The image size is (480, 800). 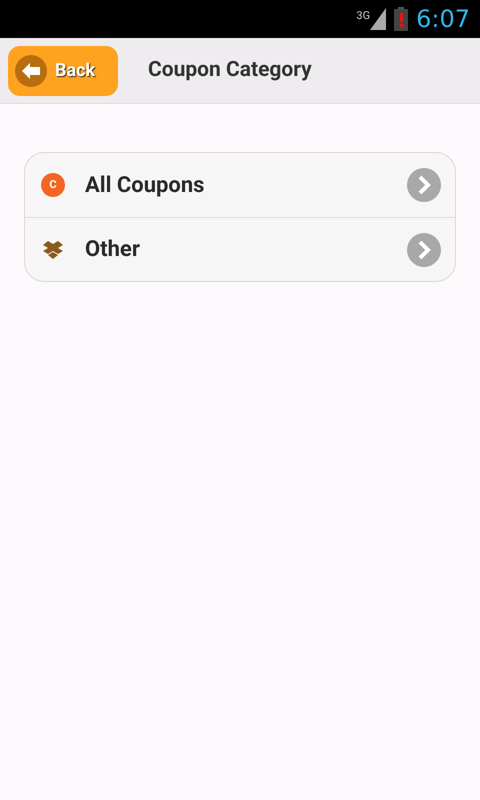 I want to click on category-item: C All Coupons, so click(x=240, y=185).